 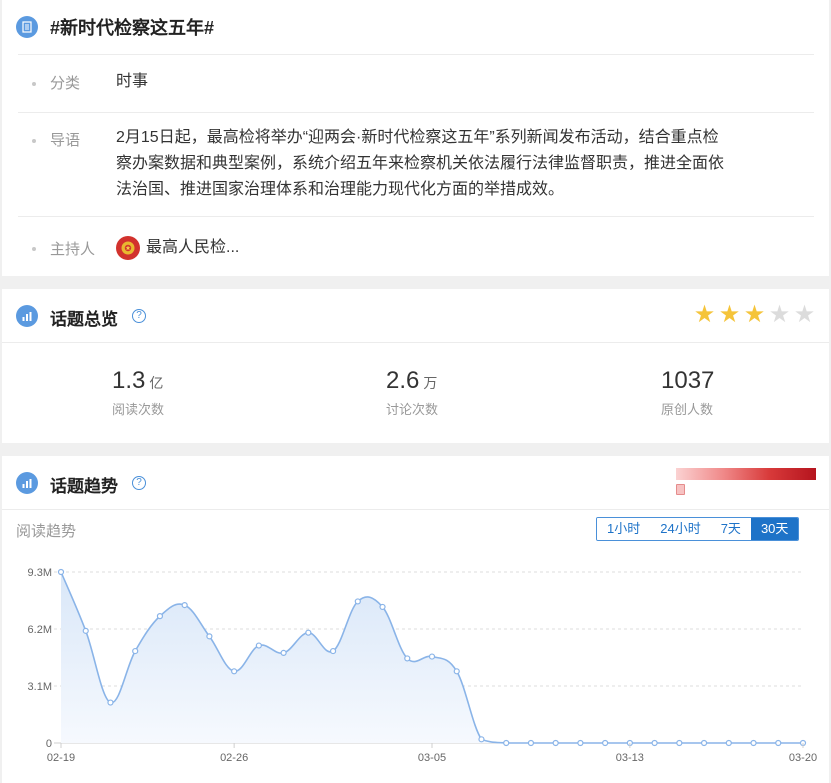 I want to click on category-value: 时事, so click(x=132, y=81).